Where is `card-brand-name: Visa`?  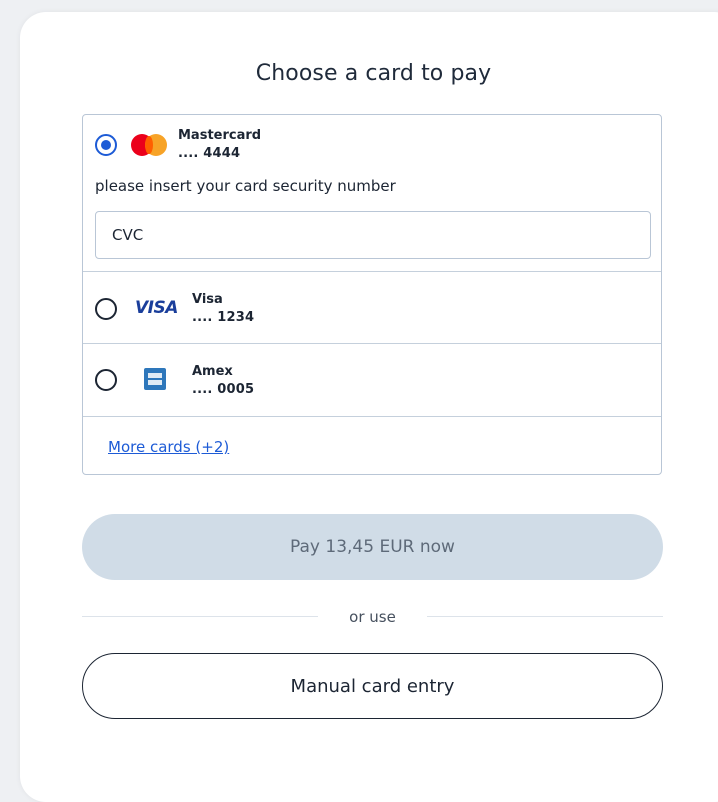
card-brand-name: Visa is located at coordinates (207, 299).